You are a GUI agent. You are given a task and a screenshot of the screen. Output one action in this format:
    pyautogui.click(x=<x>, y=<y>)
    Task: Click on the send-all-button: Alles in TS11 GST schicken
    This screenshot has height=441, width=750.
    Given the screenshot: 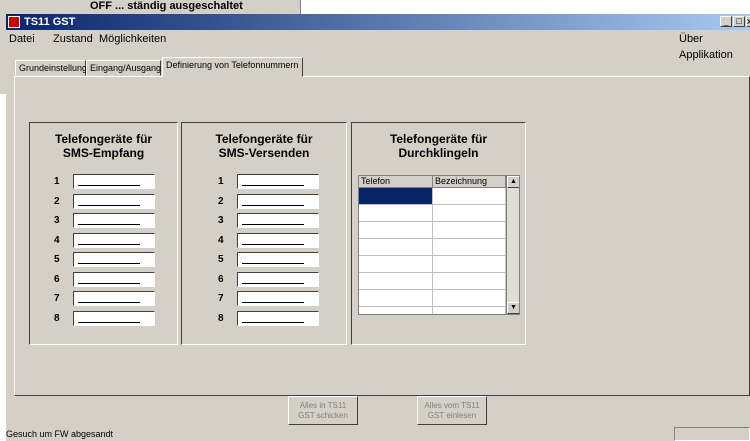 What is the action you would take?
    pyautogui.click(x=323, y=410)
    